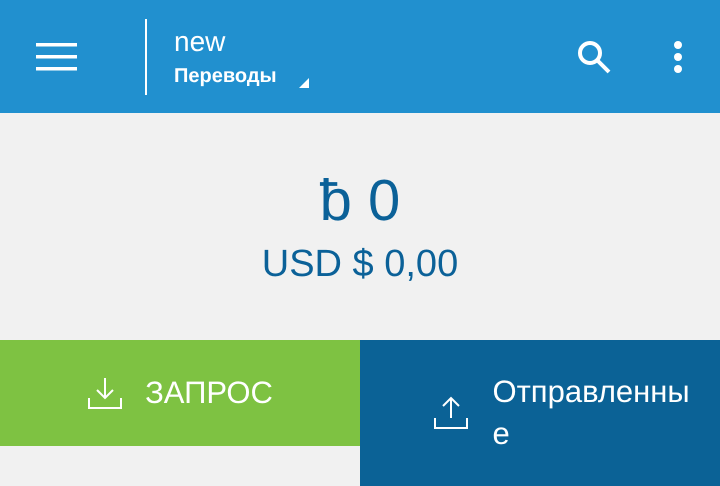 The width and height of the screenshot is (720, 486). Describe the element at coordinates (56, 56) in the screenshot. I see `menu-button` at that location.